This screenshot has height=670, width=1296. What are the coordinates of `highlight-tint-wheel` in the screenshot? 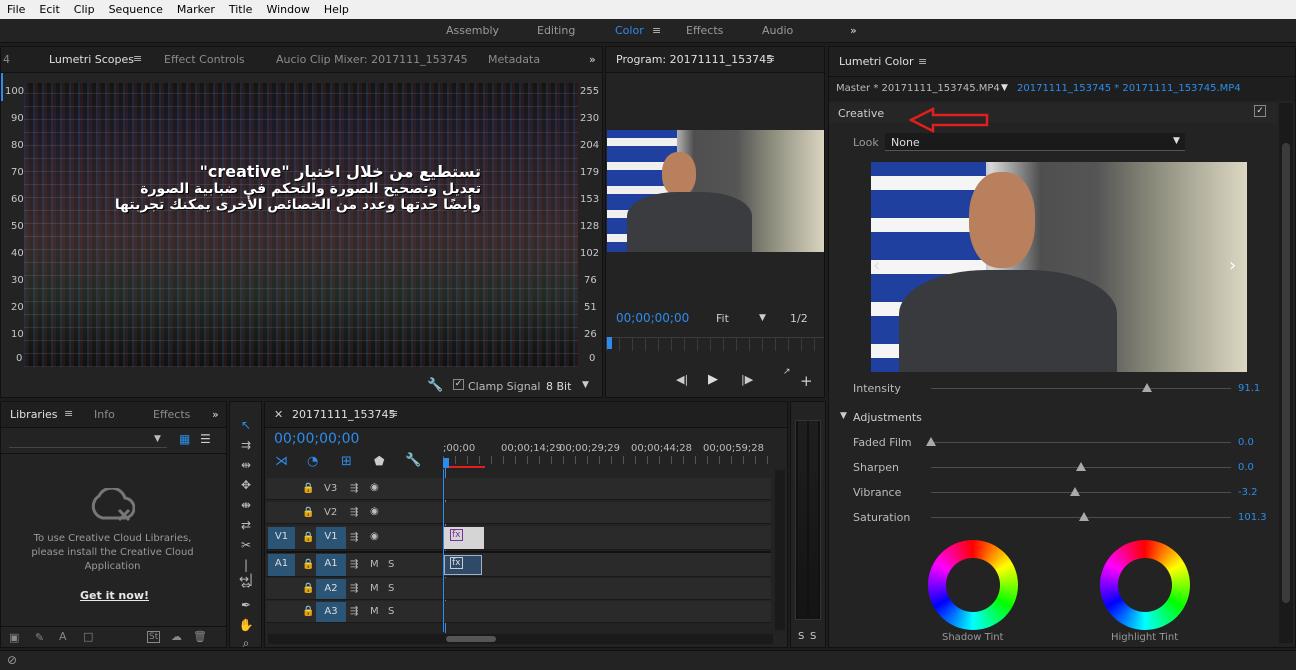 It's located at (1145, 585).